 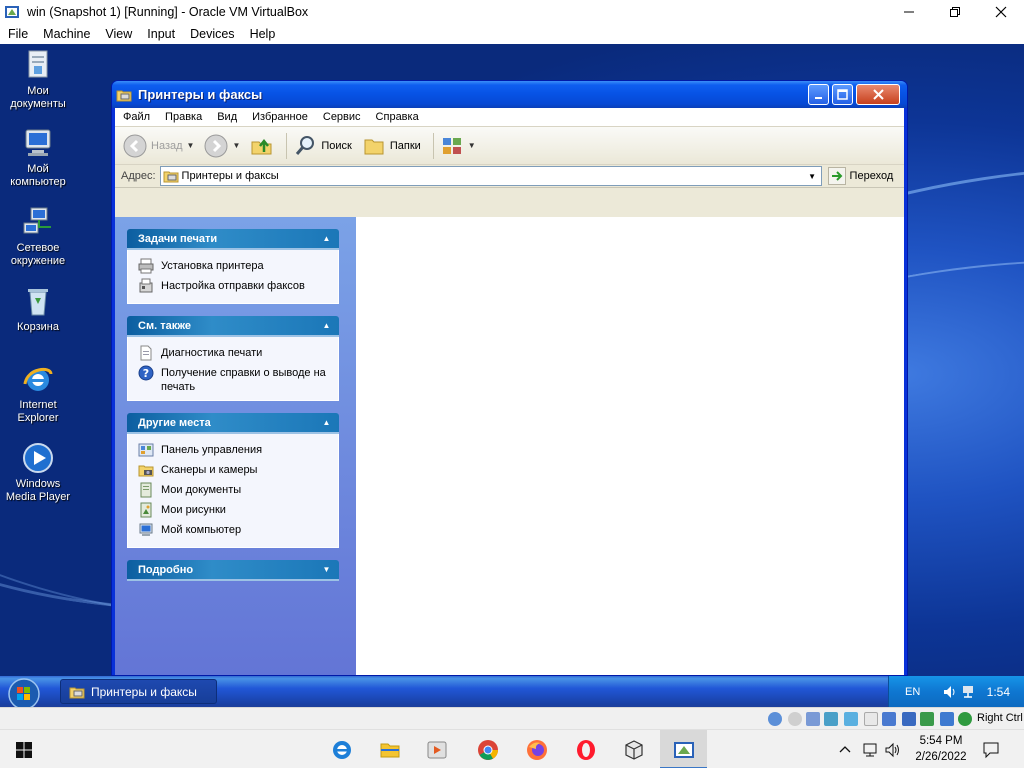 What do you see at coordinates (161, 34) in the screenshot?
I see `vbox-menu-input: Input` at bounding box center [161, 34].